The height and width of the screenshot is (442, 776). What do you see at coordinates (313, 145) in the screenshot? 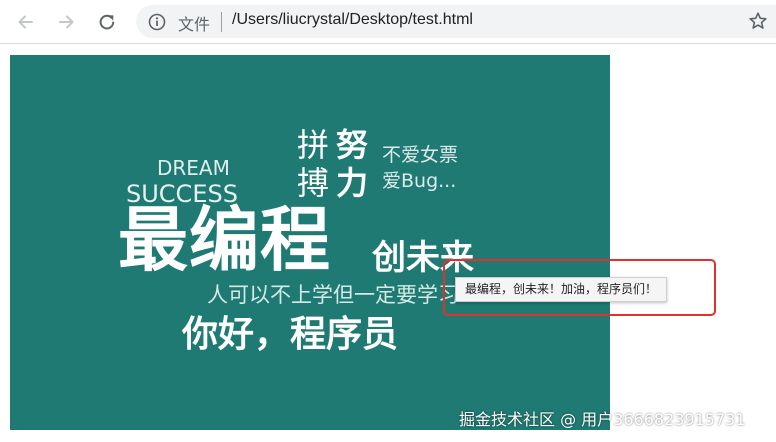
I see `word-pin: 拼` at bounding box center [313, 145].